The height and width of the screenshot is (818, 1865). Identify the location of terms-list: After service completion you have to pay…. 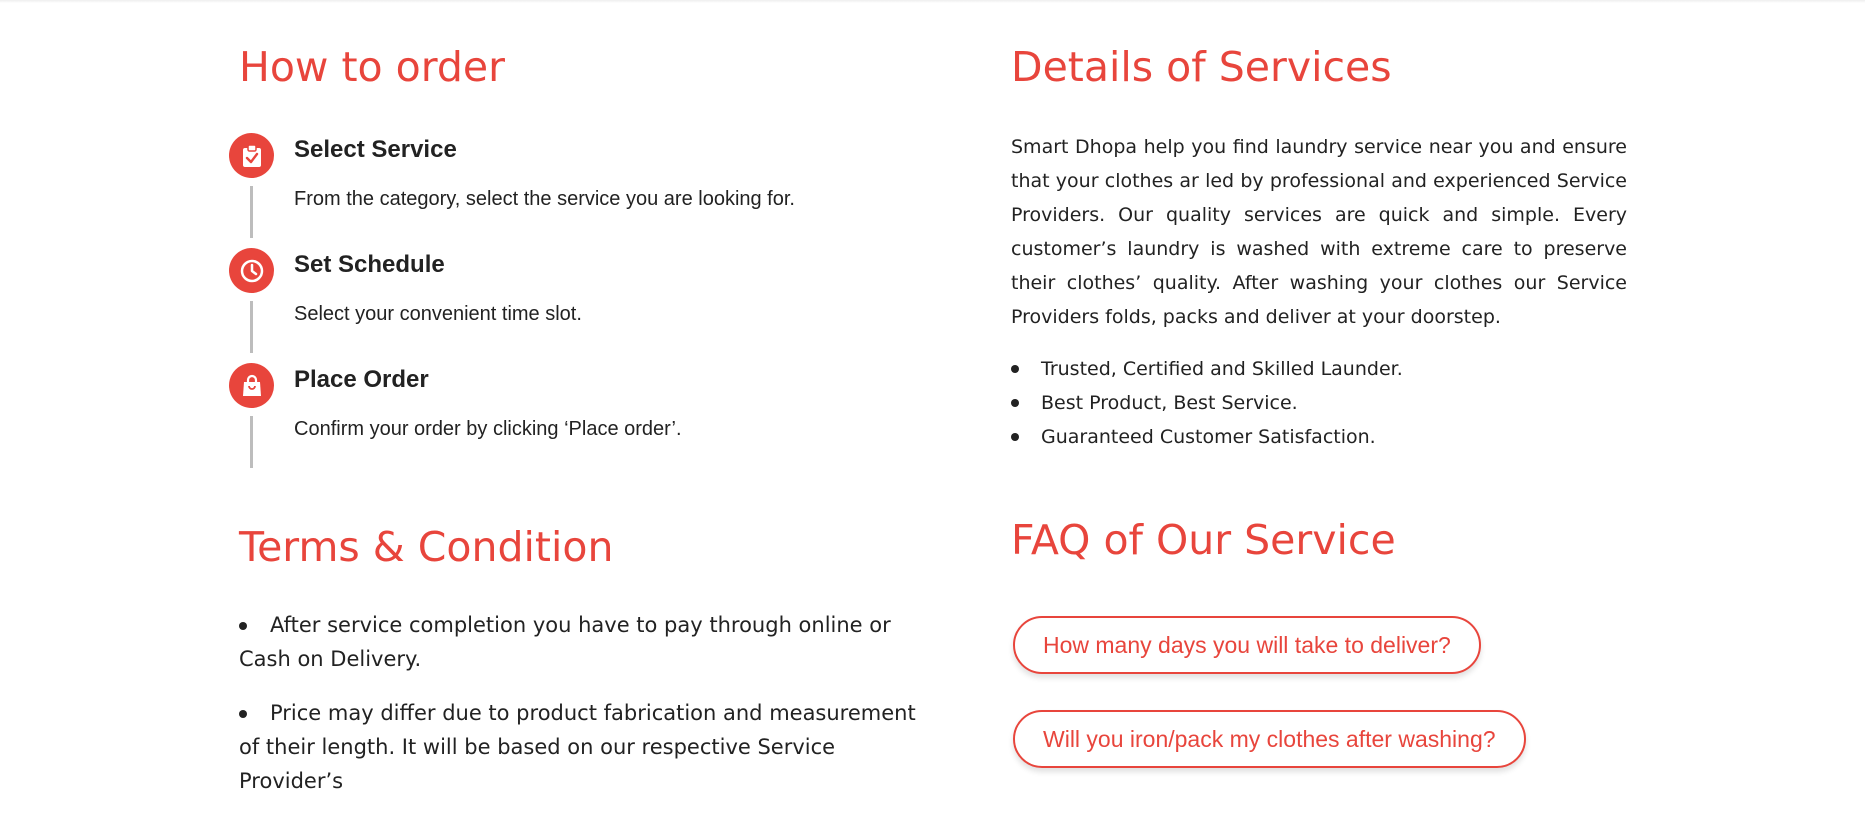
(579, 713).